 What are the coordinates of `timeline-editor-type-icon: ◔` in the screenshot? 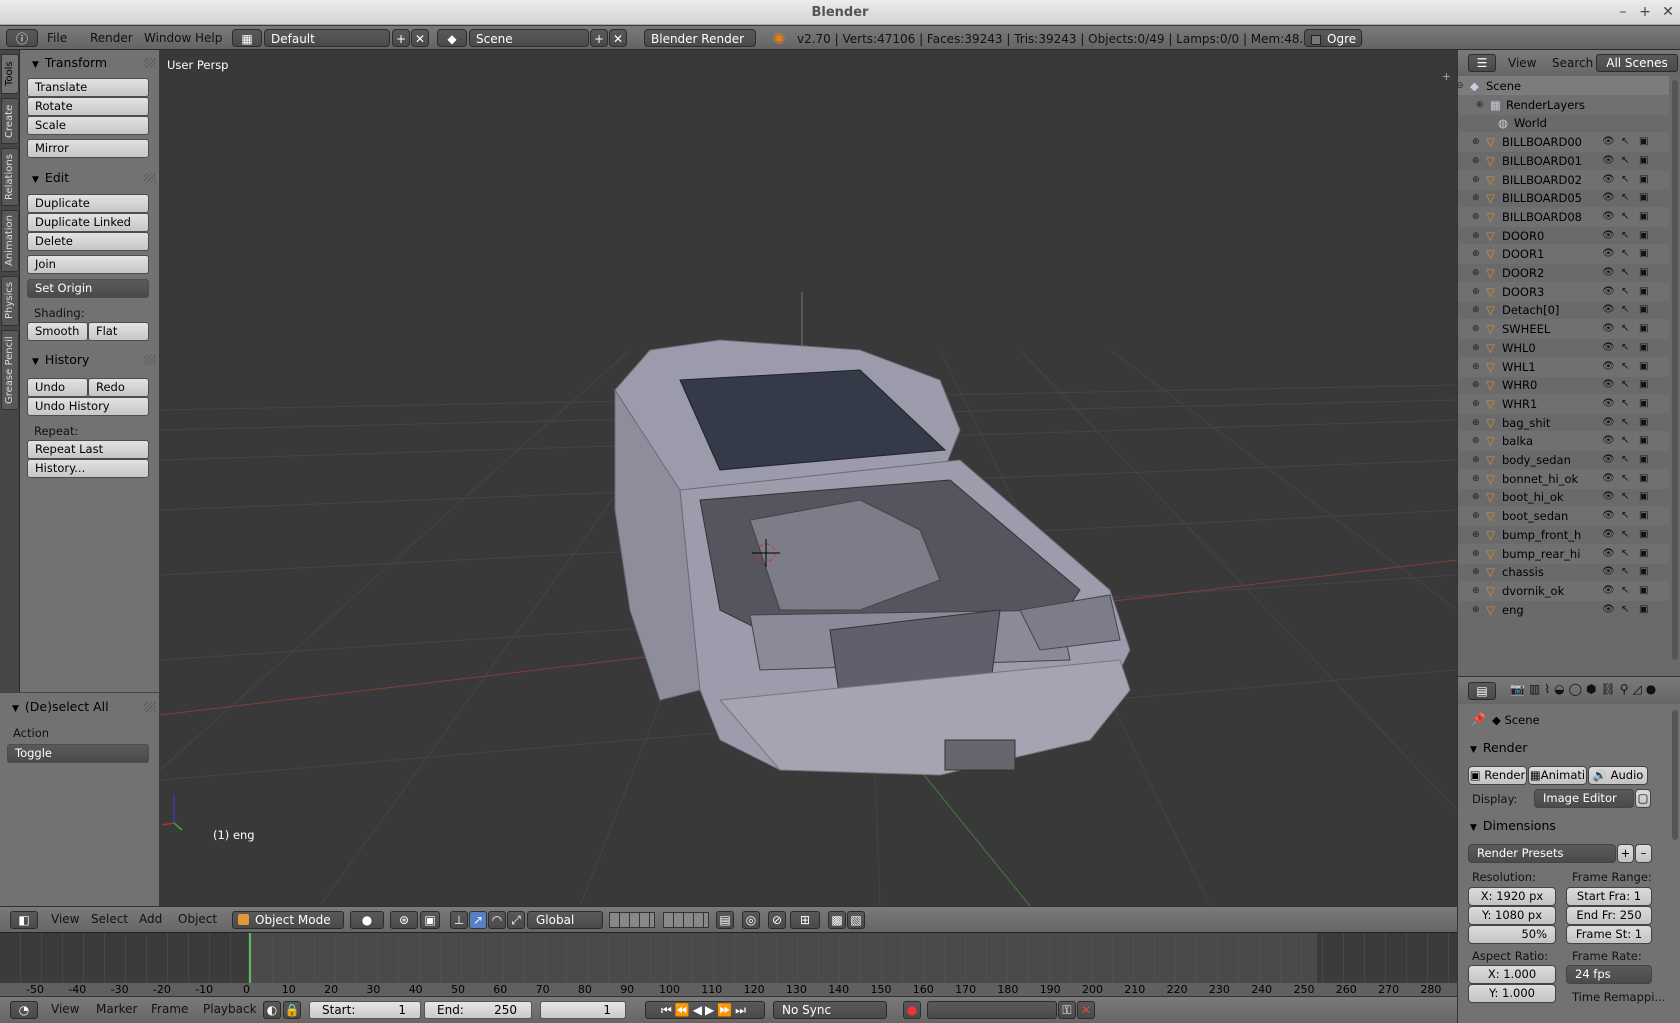 It's located at (24, 1010).